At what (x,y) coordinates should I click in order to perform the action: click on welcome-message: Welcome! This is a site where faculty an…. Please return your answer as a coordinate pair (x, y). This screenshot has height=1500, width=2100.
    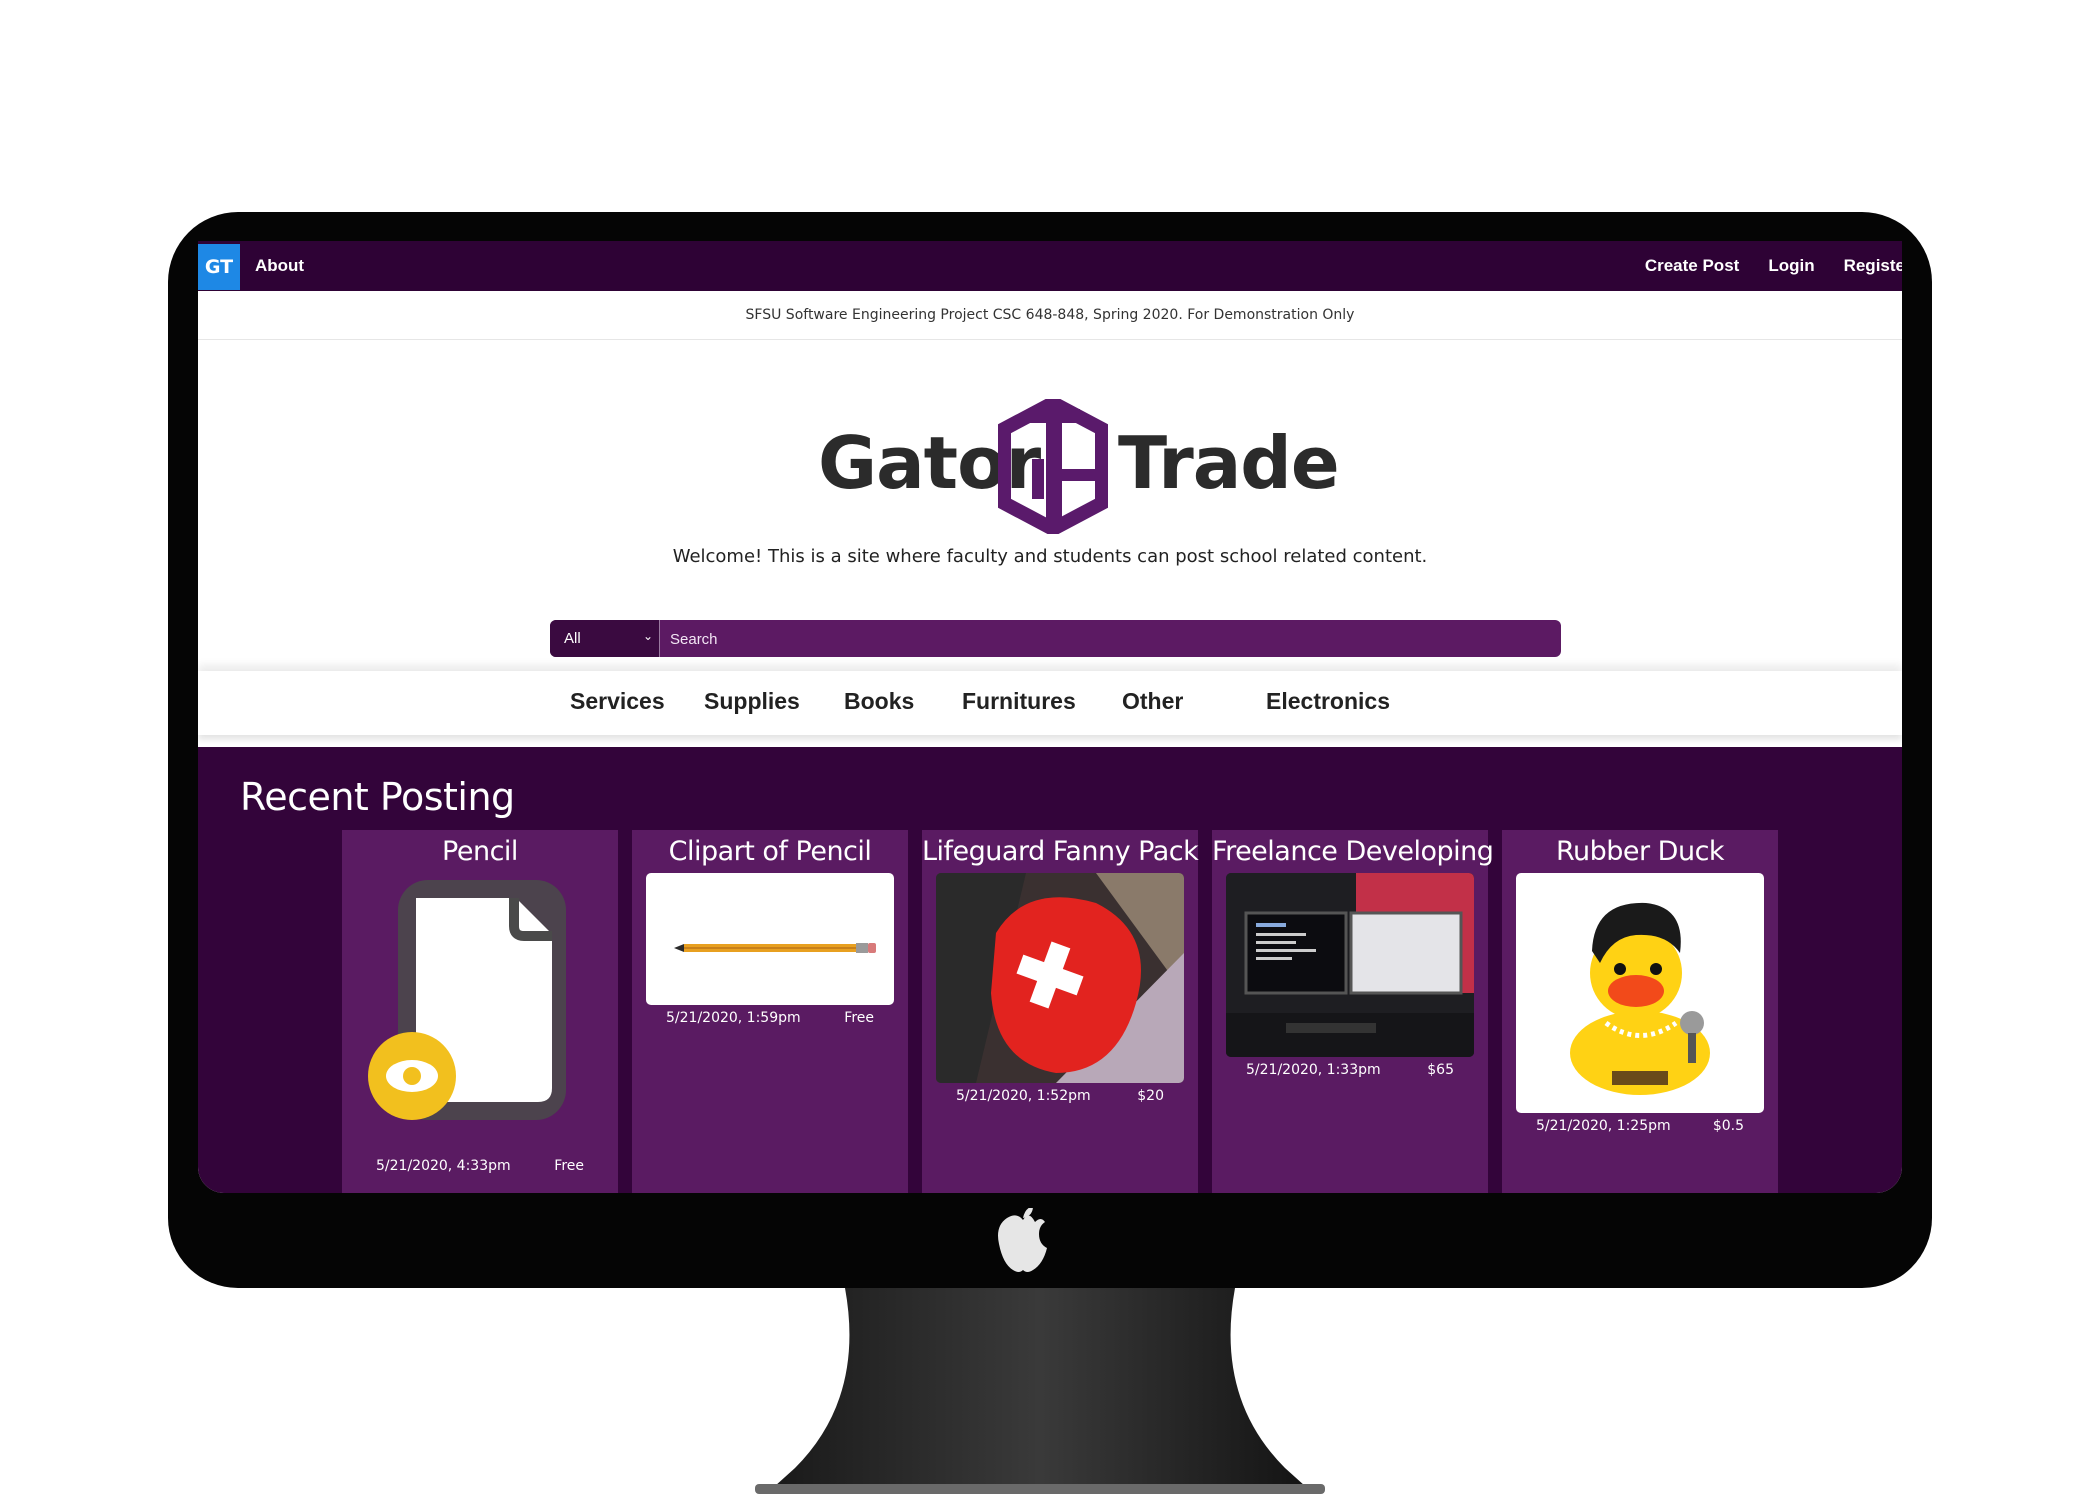
    Looking at the image, I should click on (1050, 556).